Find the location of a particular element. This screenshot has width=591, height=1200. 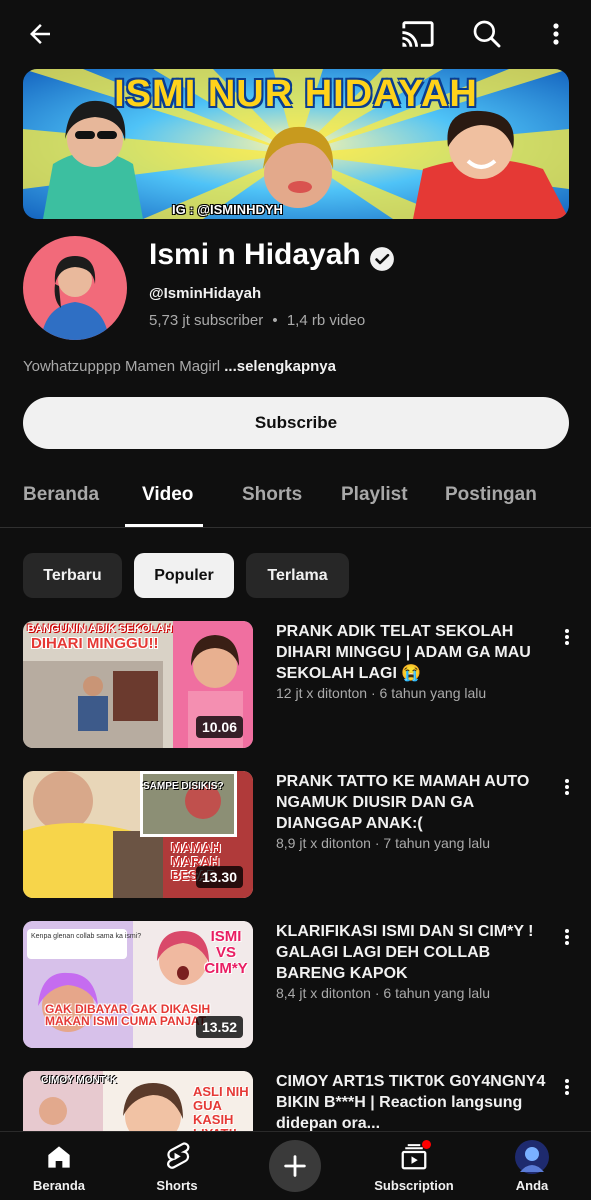

search-icon is located at coordinates (487, 34).